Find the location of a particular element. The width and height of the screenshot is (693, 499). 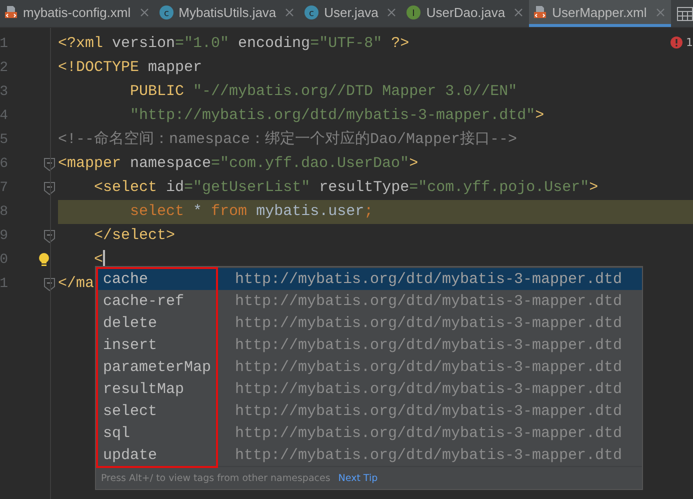

code-line: < is located at coordinates (99, 259).